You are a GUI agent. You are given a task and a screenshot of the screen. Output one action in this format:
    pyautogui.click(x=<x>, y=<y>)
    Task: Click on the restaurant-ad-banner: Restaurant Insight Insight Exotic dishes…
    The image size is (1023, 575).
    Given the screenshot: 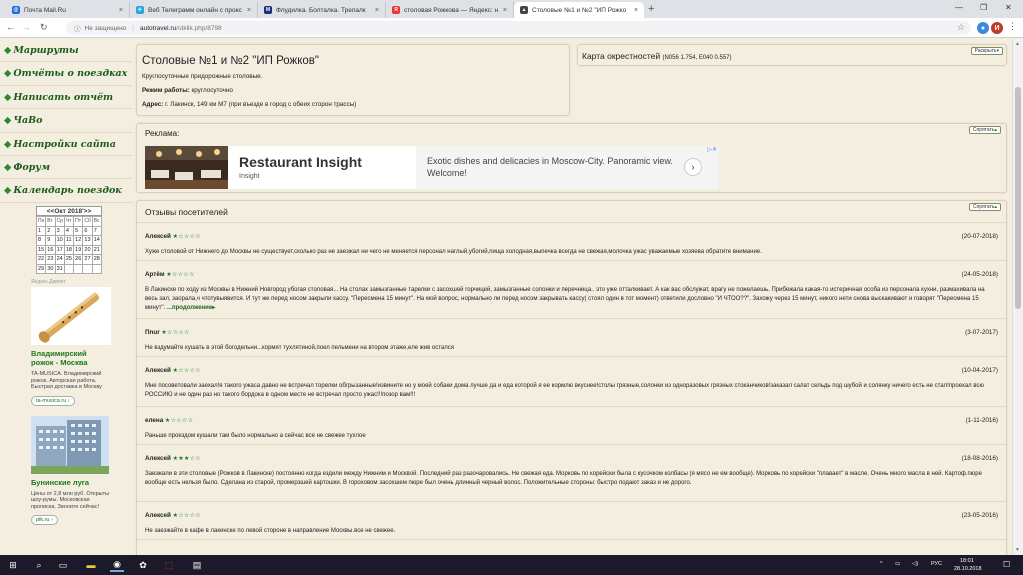 What is the action you would take?
    pyautogui.click(x=432, y=167)
    